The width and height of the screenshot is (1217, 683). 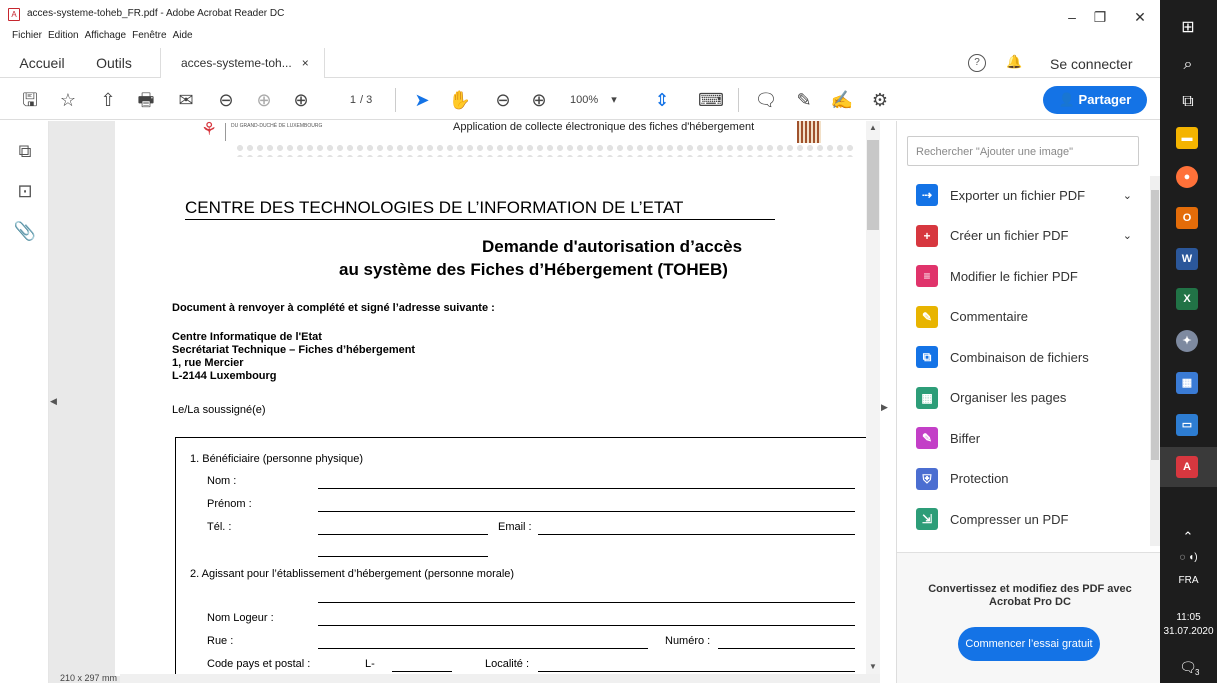 What do you see at coordinates (106, 35) in the screenshot?
I see `menu-affichage: Affichage` at bounding box center [106, 35].